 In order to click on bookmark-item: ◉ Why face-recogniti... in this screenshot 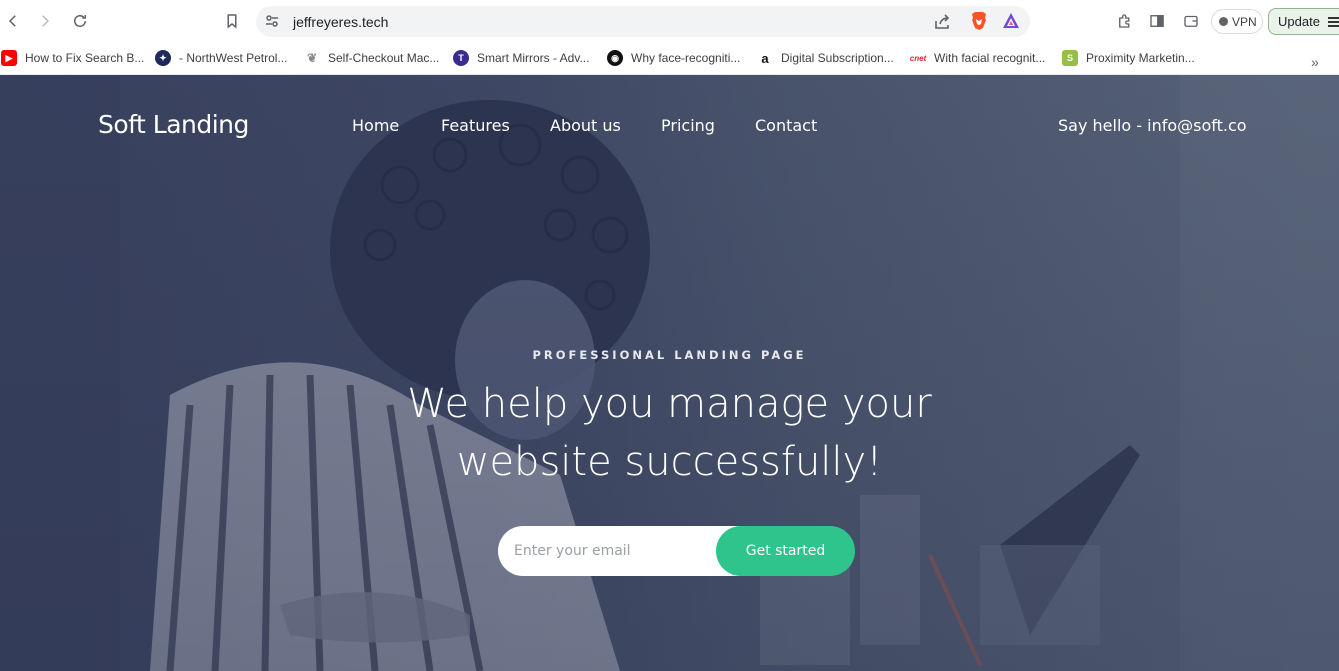, I will do `click(673, 58)`.